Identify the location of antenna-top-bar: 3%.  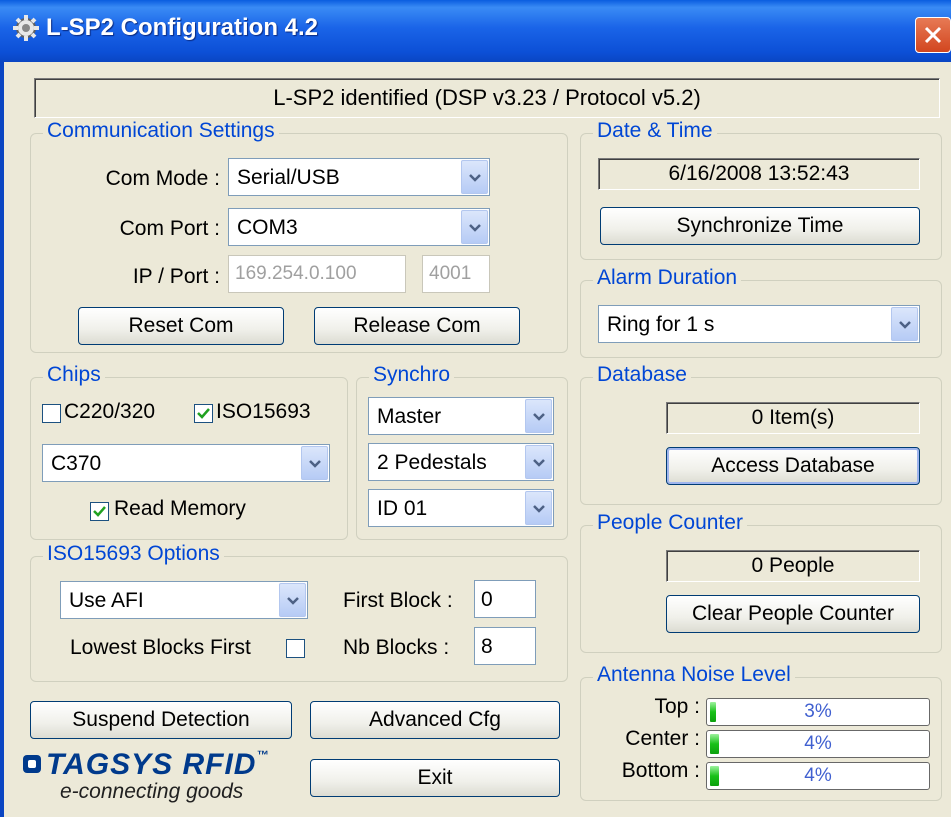
(818, 712).